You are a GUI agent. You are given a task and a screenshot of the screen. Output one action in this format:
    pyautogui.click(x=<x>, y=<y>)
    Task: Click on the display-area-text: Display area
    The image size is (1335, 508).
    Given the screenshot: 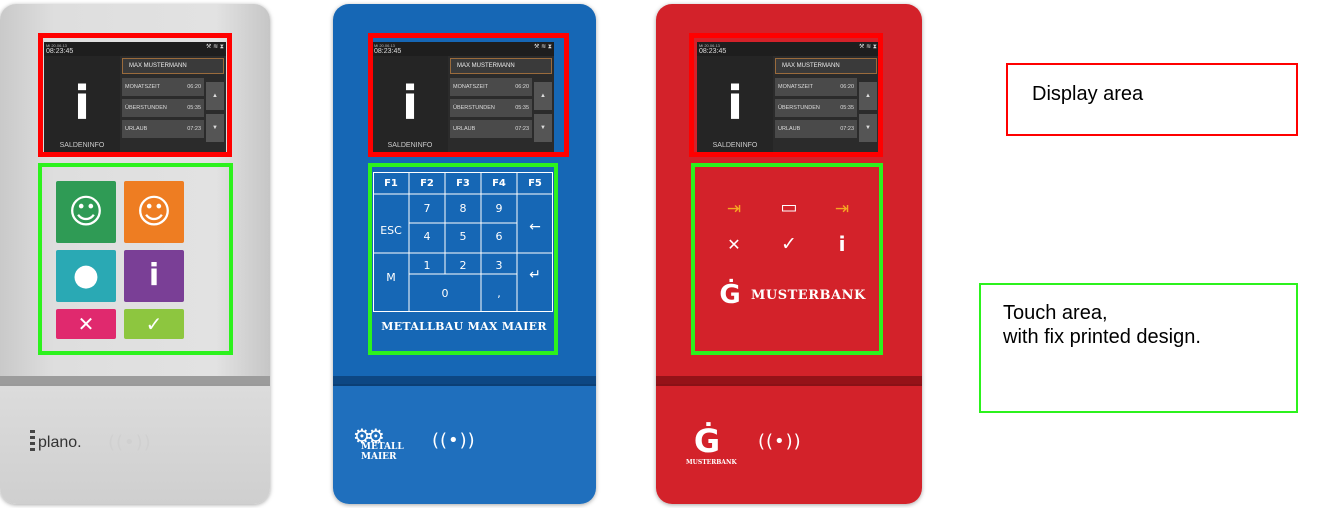 What is the action you would take?
    pyautogui.click(x=1088, y=94)
    